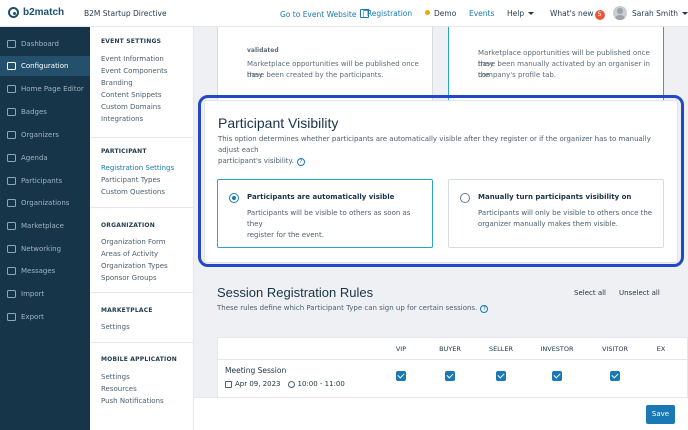 Image resolution: width=688 pixels, height=430 pixels. I want to click on section-heading: EVENT SETTINGS, so click(131, 41).